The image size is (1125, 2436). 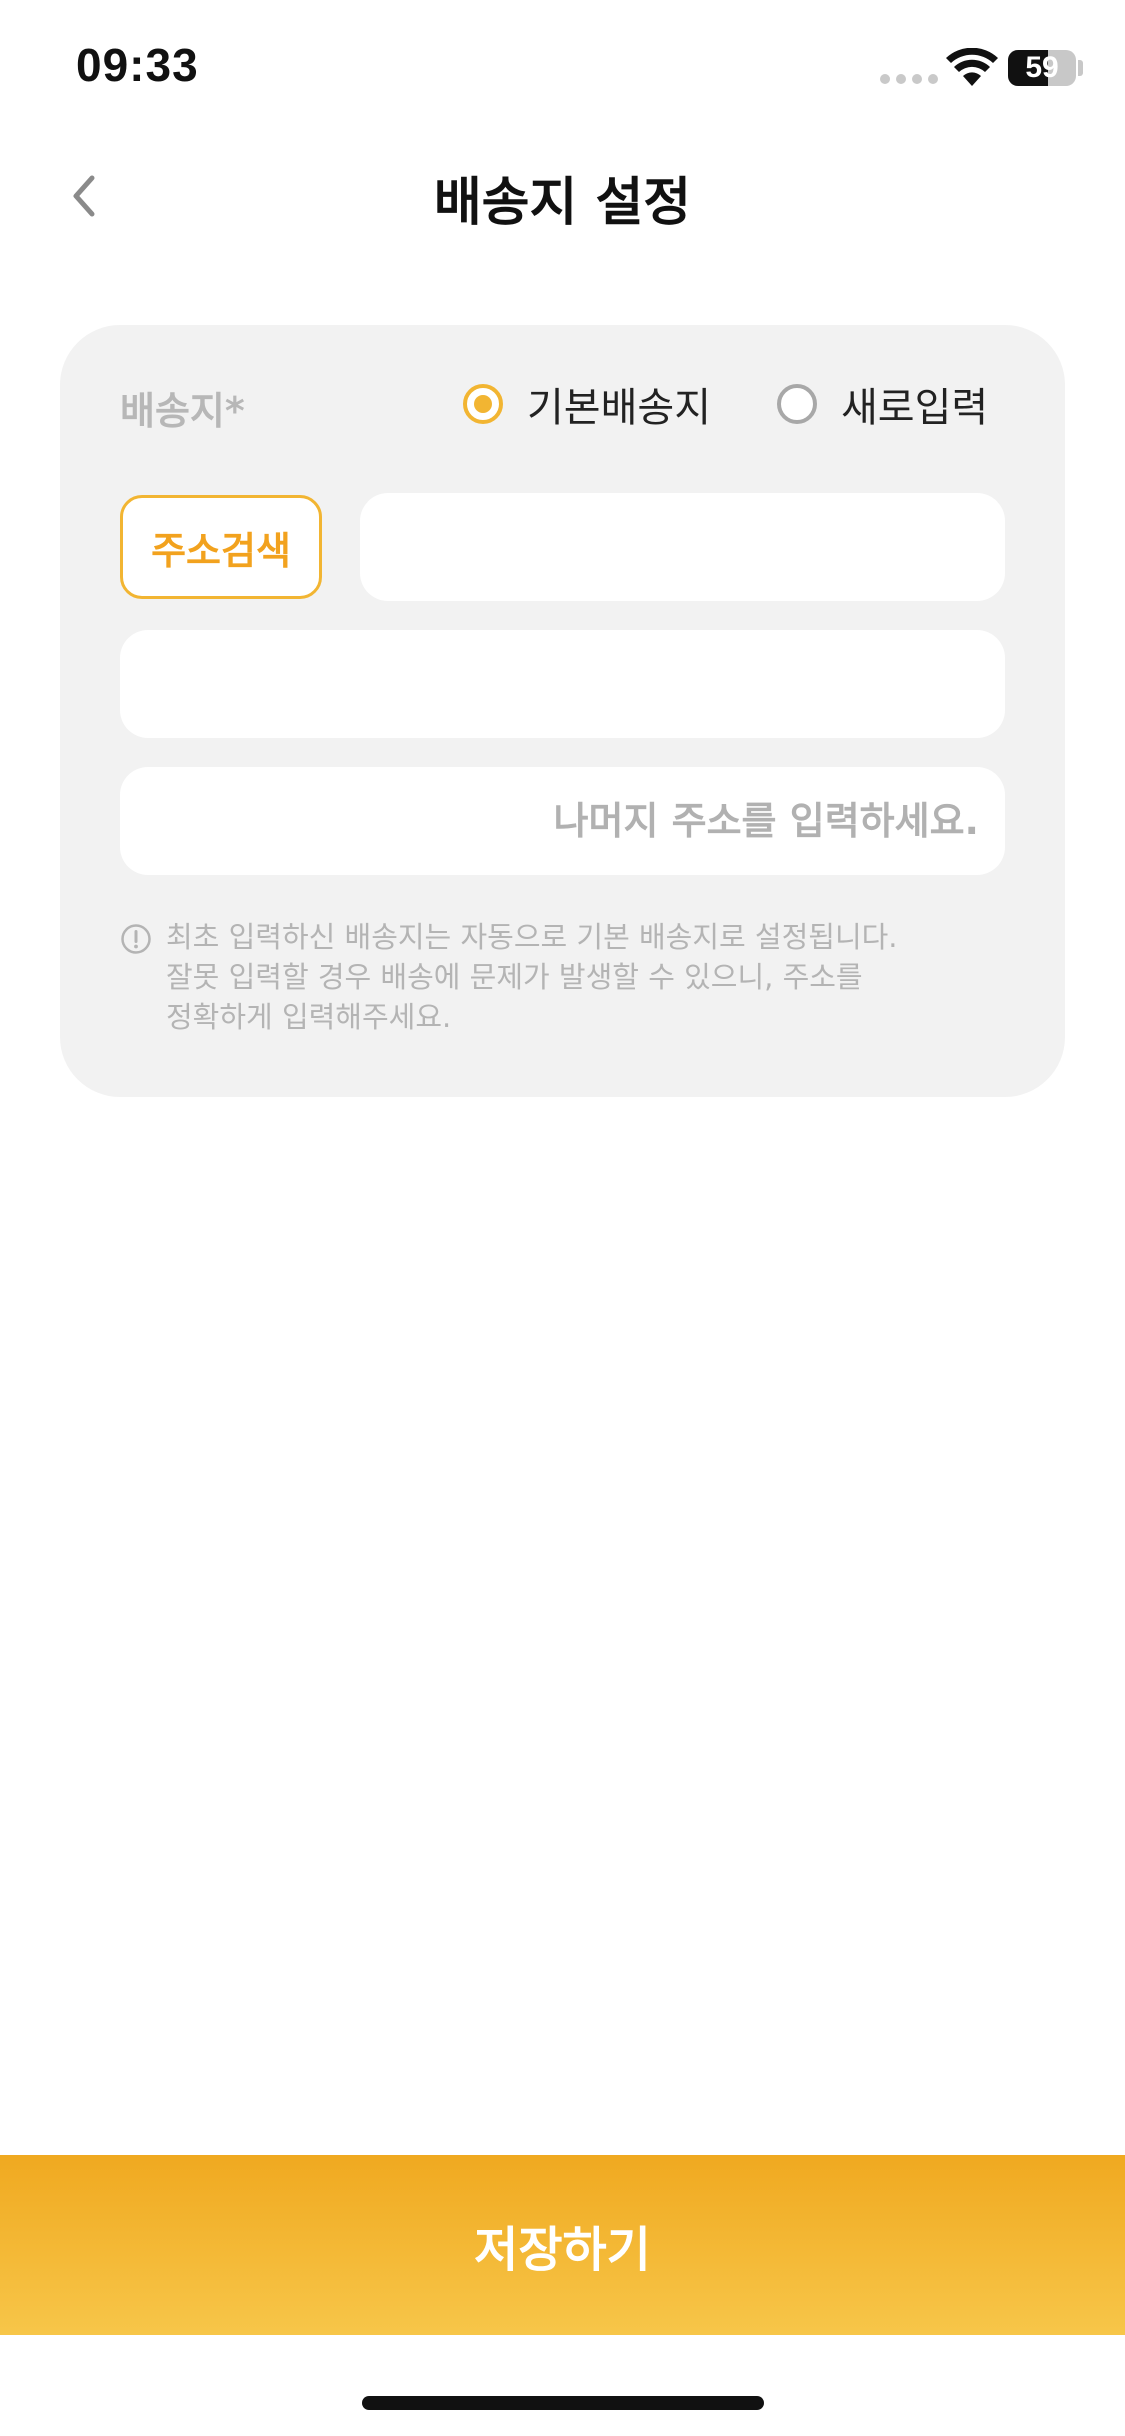 What do you see at coordinates (909, 79) in the screenshot?
I see `cellular-signal-icon` at bounding box center [909, 79].